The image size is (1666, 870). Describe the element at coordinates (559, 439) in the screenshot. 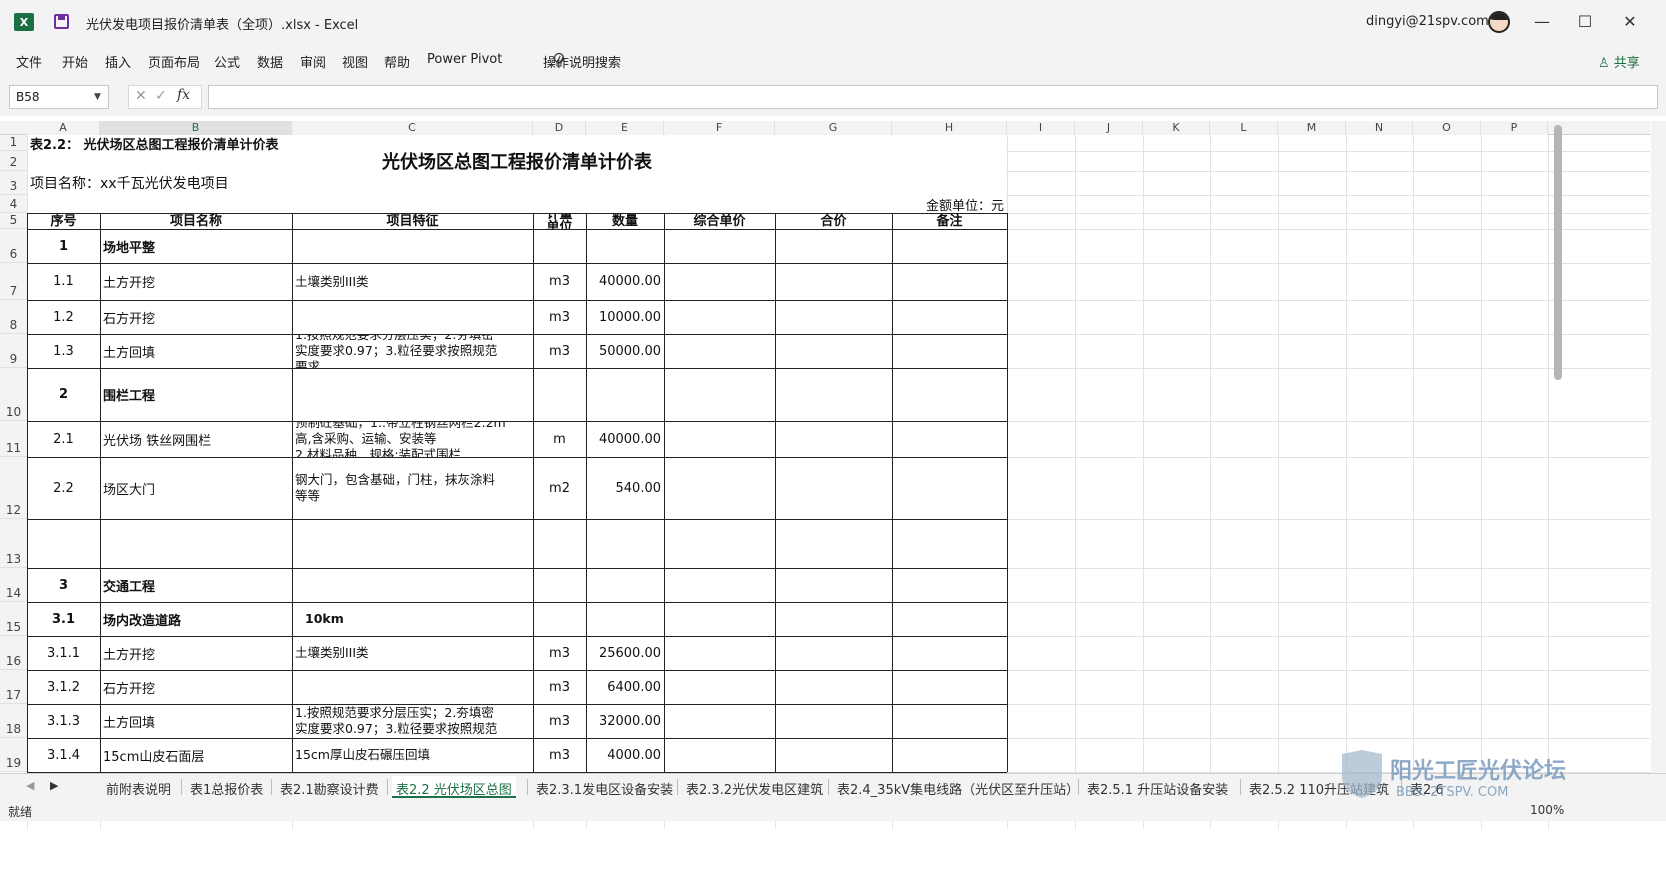

I see `item-unit: m` at that location.